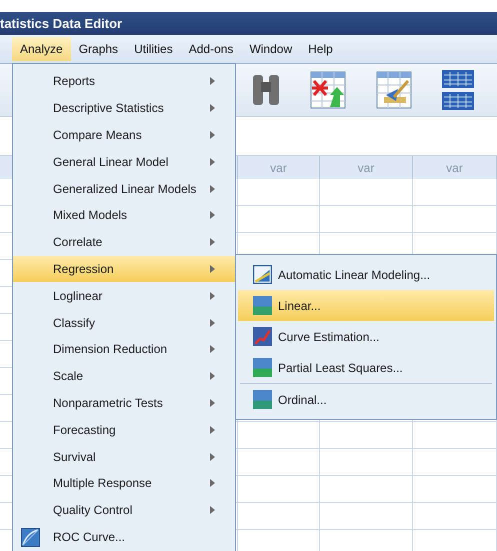  What do you see at coordinates (211, 49) in the screenshot?
I see `menu-bar-item: Add-ons` at bounding box center [211, 49].